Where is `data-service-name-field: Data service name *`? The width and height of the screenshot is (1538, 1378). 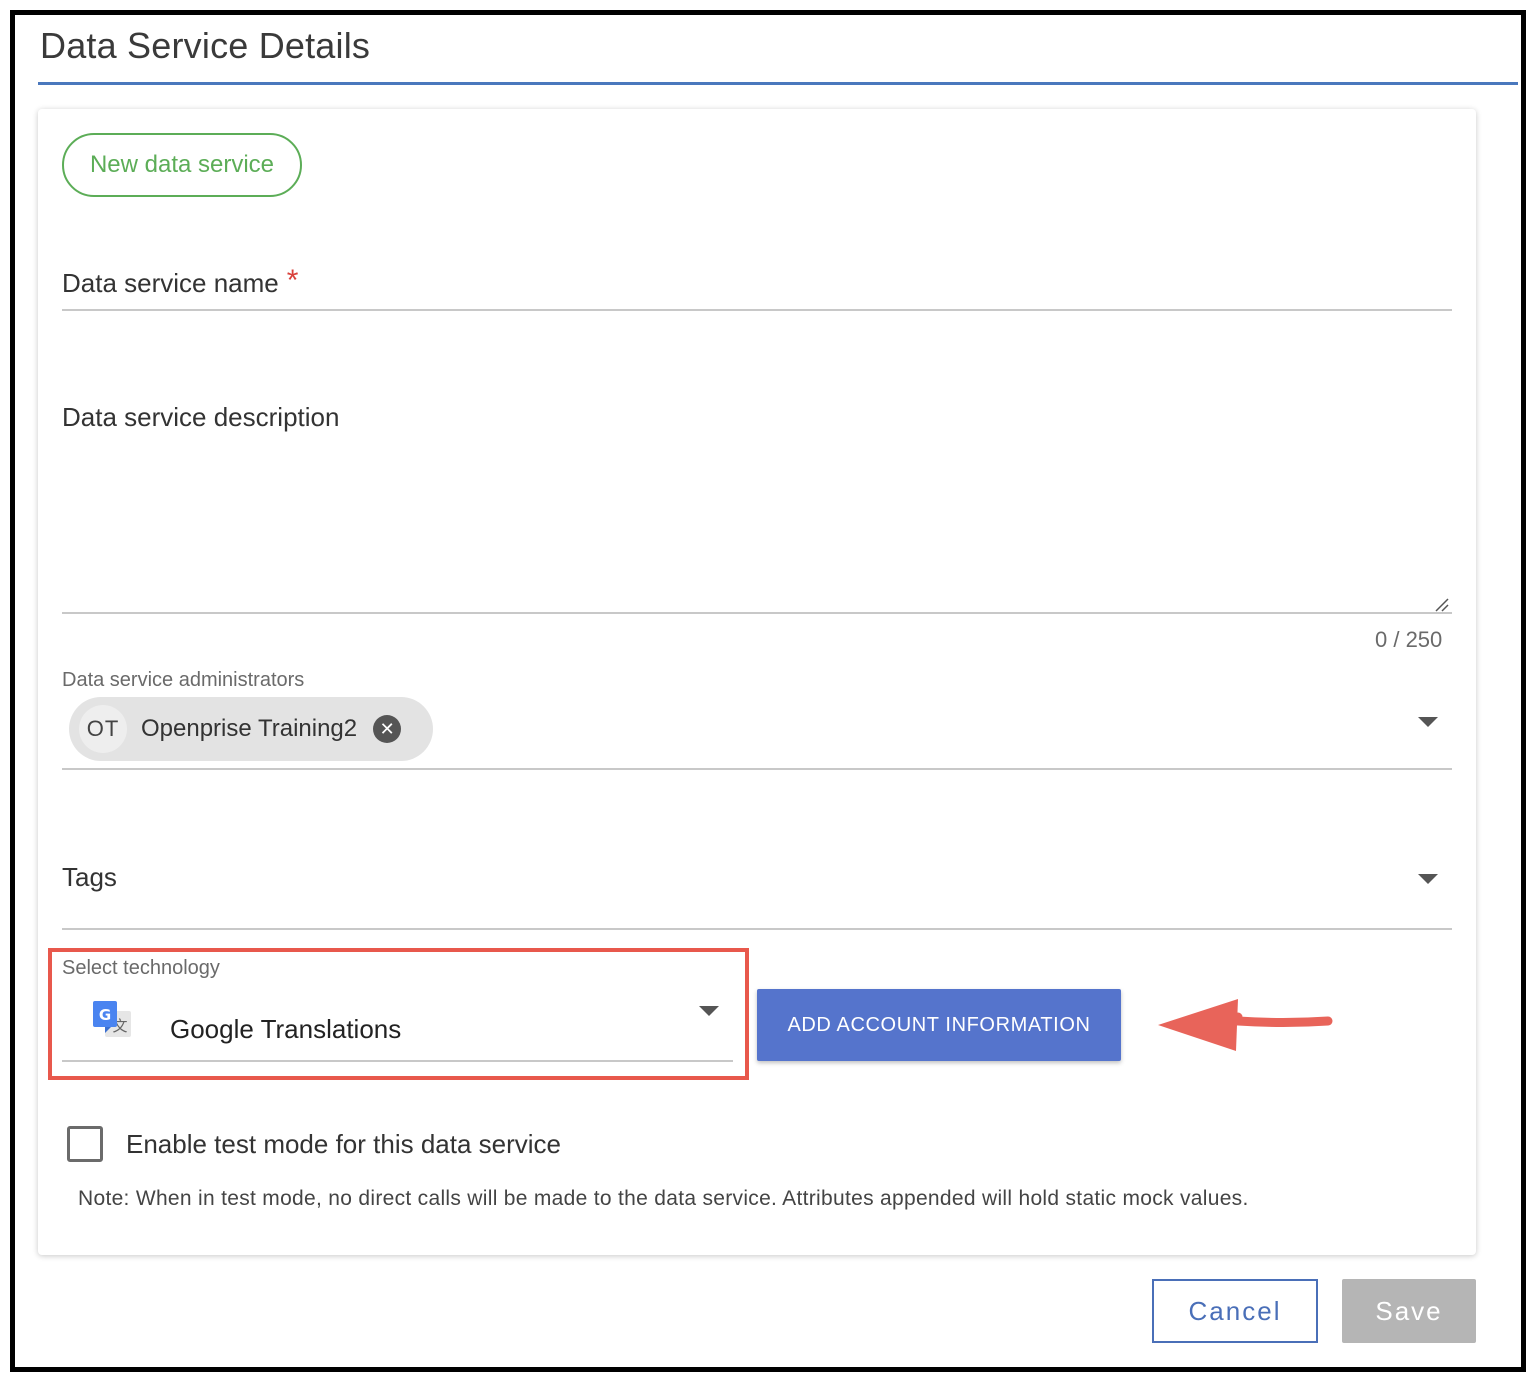
data-service-name-field: Data service name * is located at coordinates (180, 281).